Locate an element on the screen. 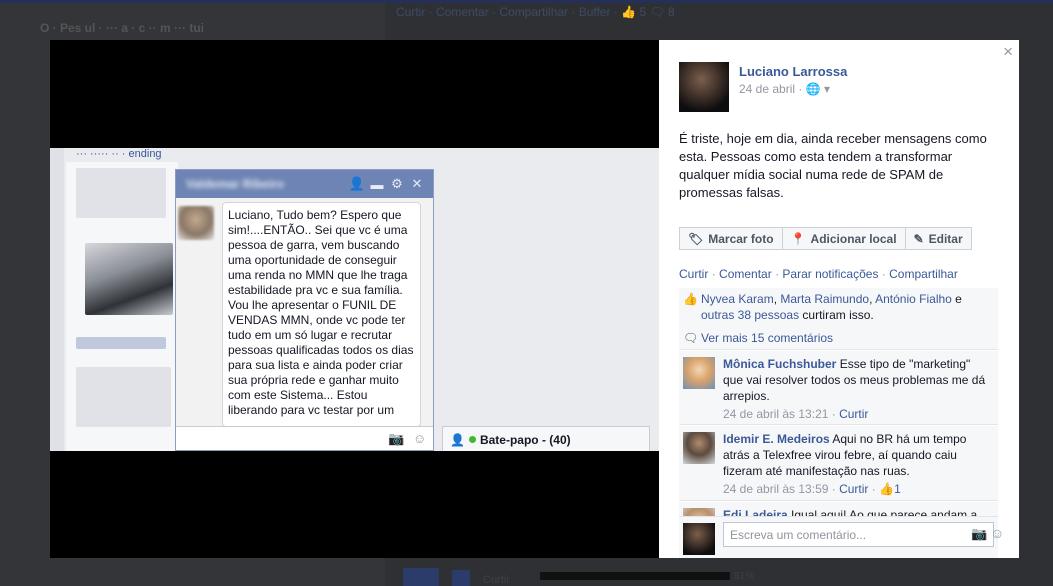 This screenshot has width=1053, height=586. post-date: 24 de abril is located at coordinates (767, 89).